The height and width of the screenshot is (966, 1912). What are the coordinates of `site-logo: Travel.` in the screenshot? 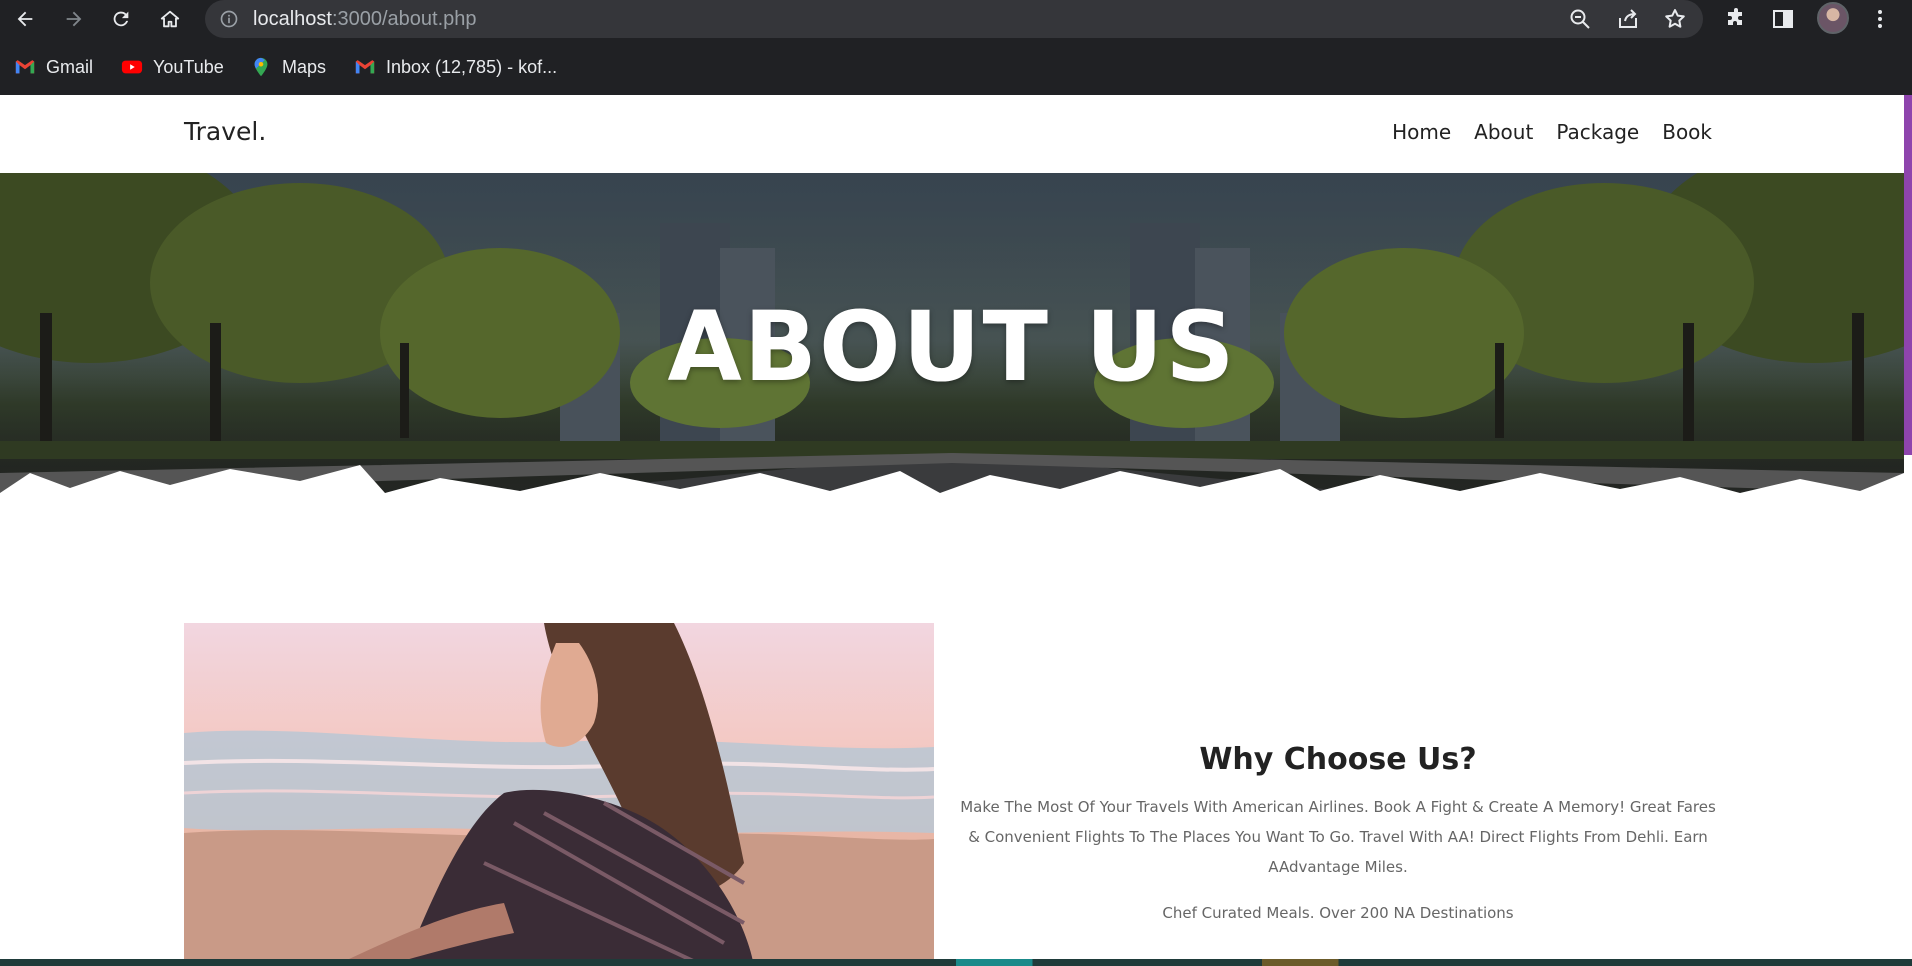 It's located at (225, 131).